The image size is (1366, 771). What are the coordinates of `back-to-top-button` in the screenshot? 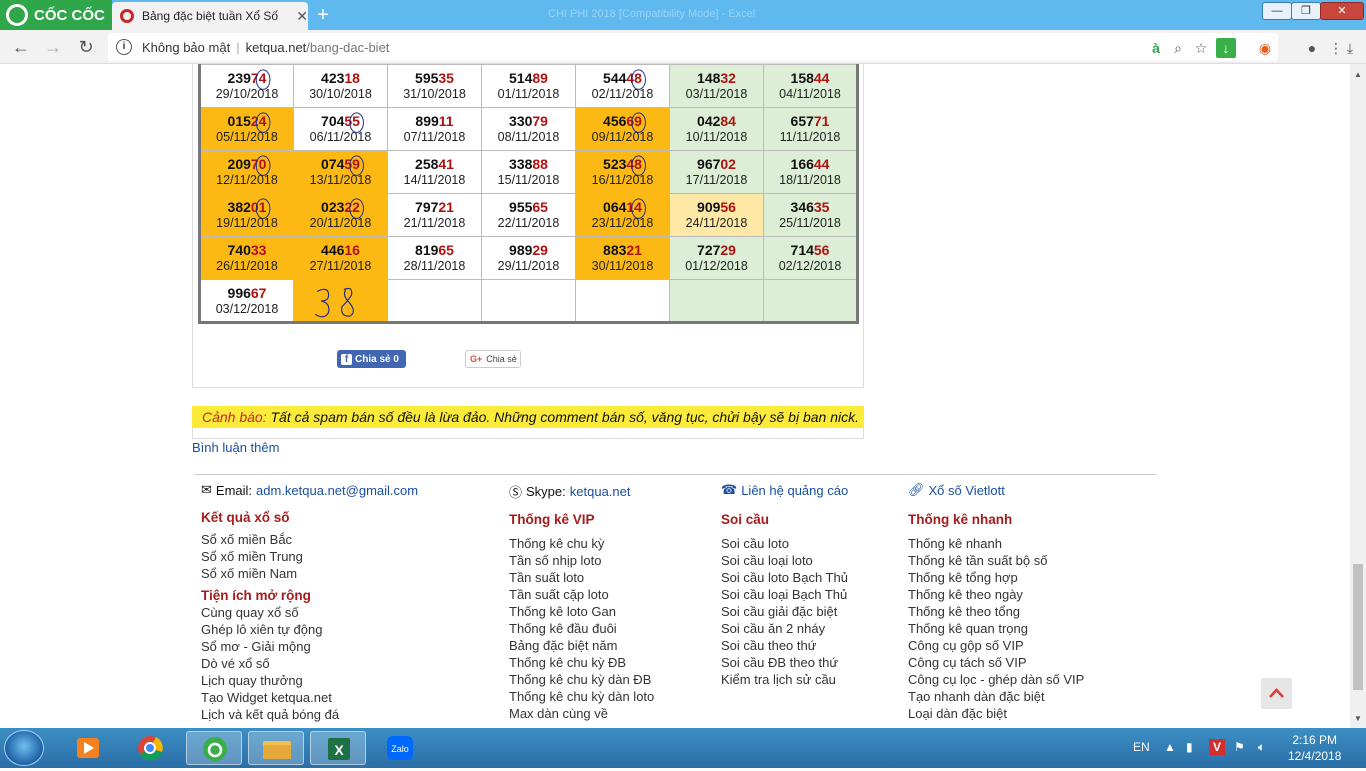 It's located at (1276, 693).